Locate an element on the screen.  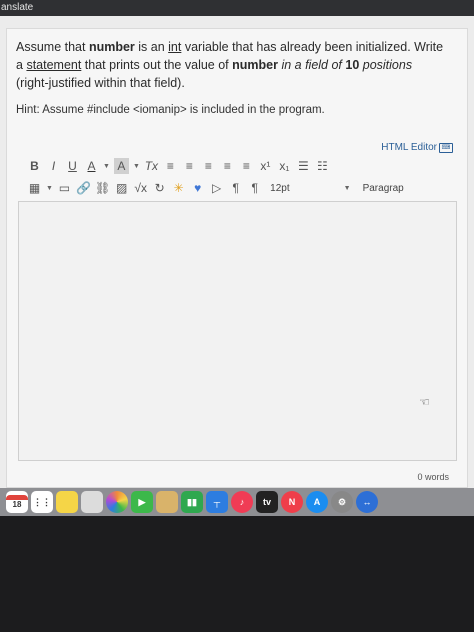
indent-button: ≡ is located at coordinates (227, 166).